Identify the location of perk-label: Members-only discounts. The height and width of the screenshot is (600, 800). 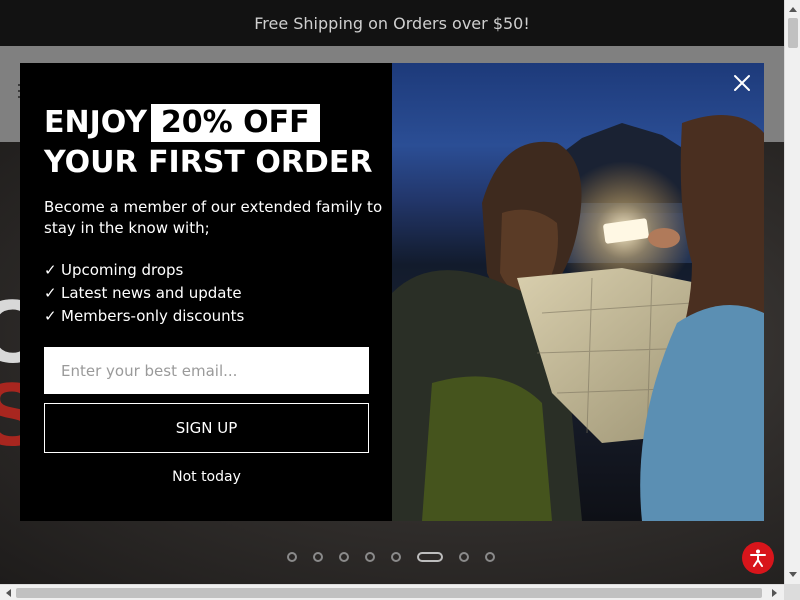
(153, 316).